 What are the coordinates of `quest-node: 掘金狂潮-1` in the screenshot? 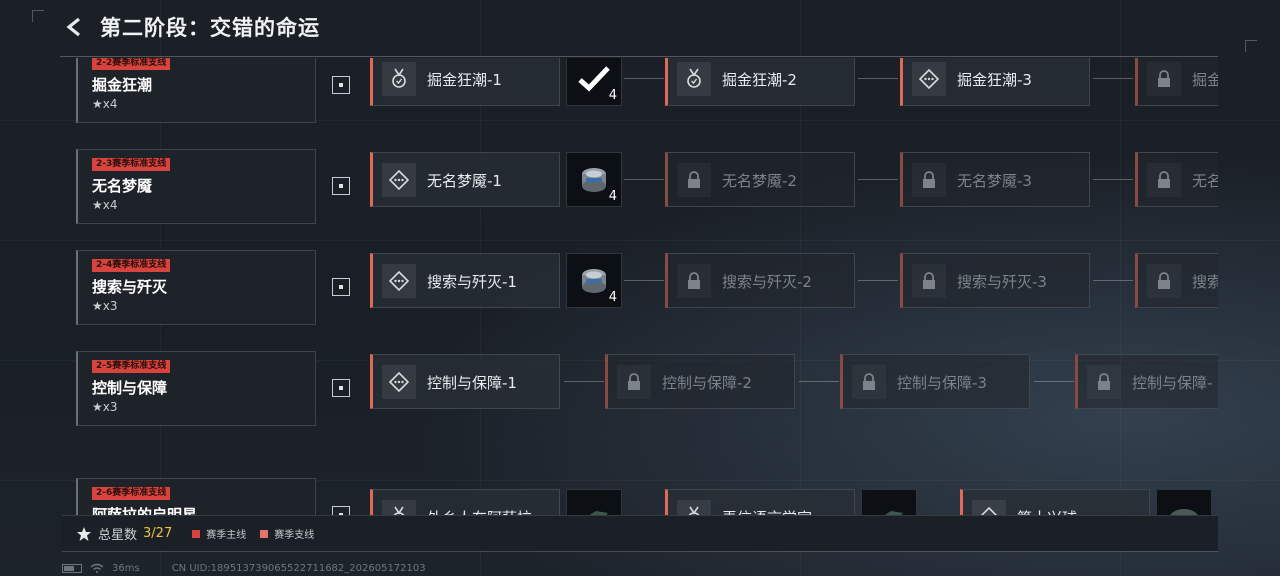 It's located at (465, 82).